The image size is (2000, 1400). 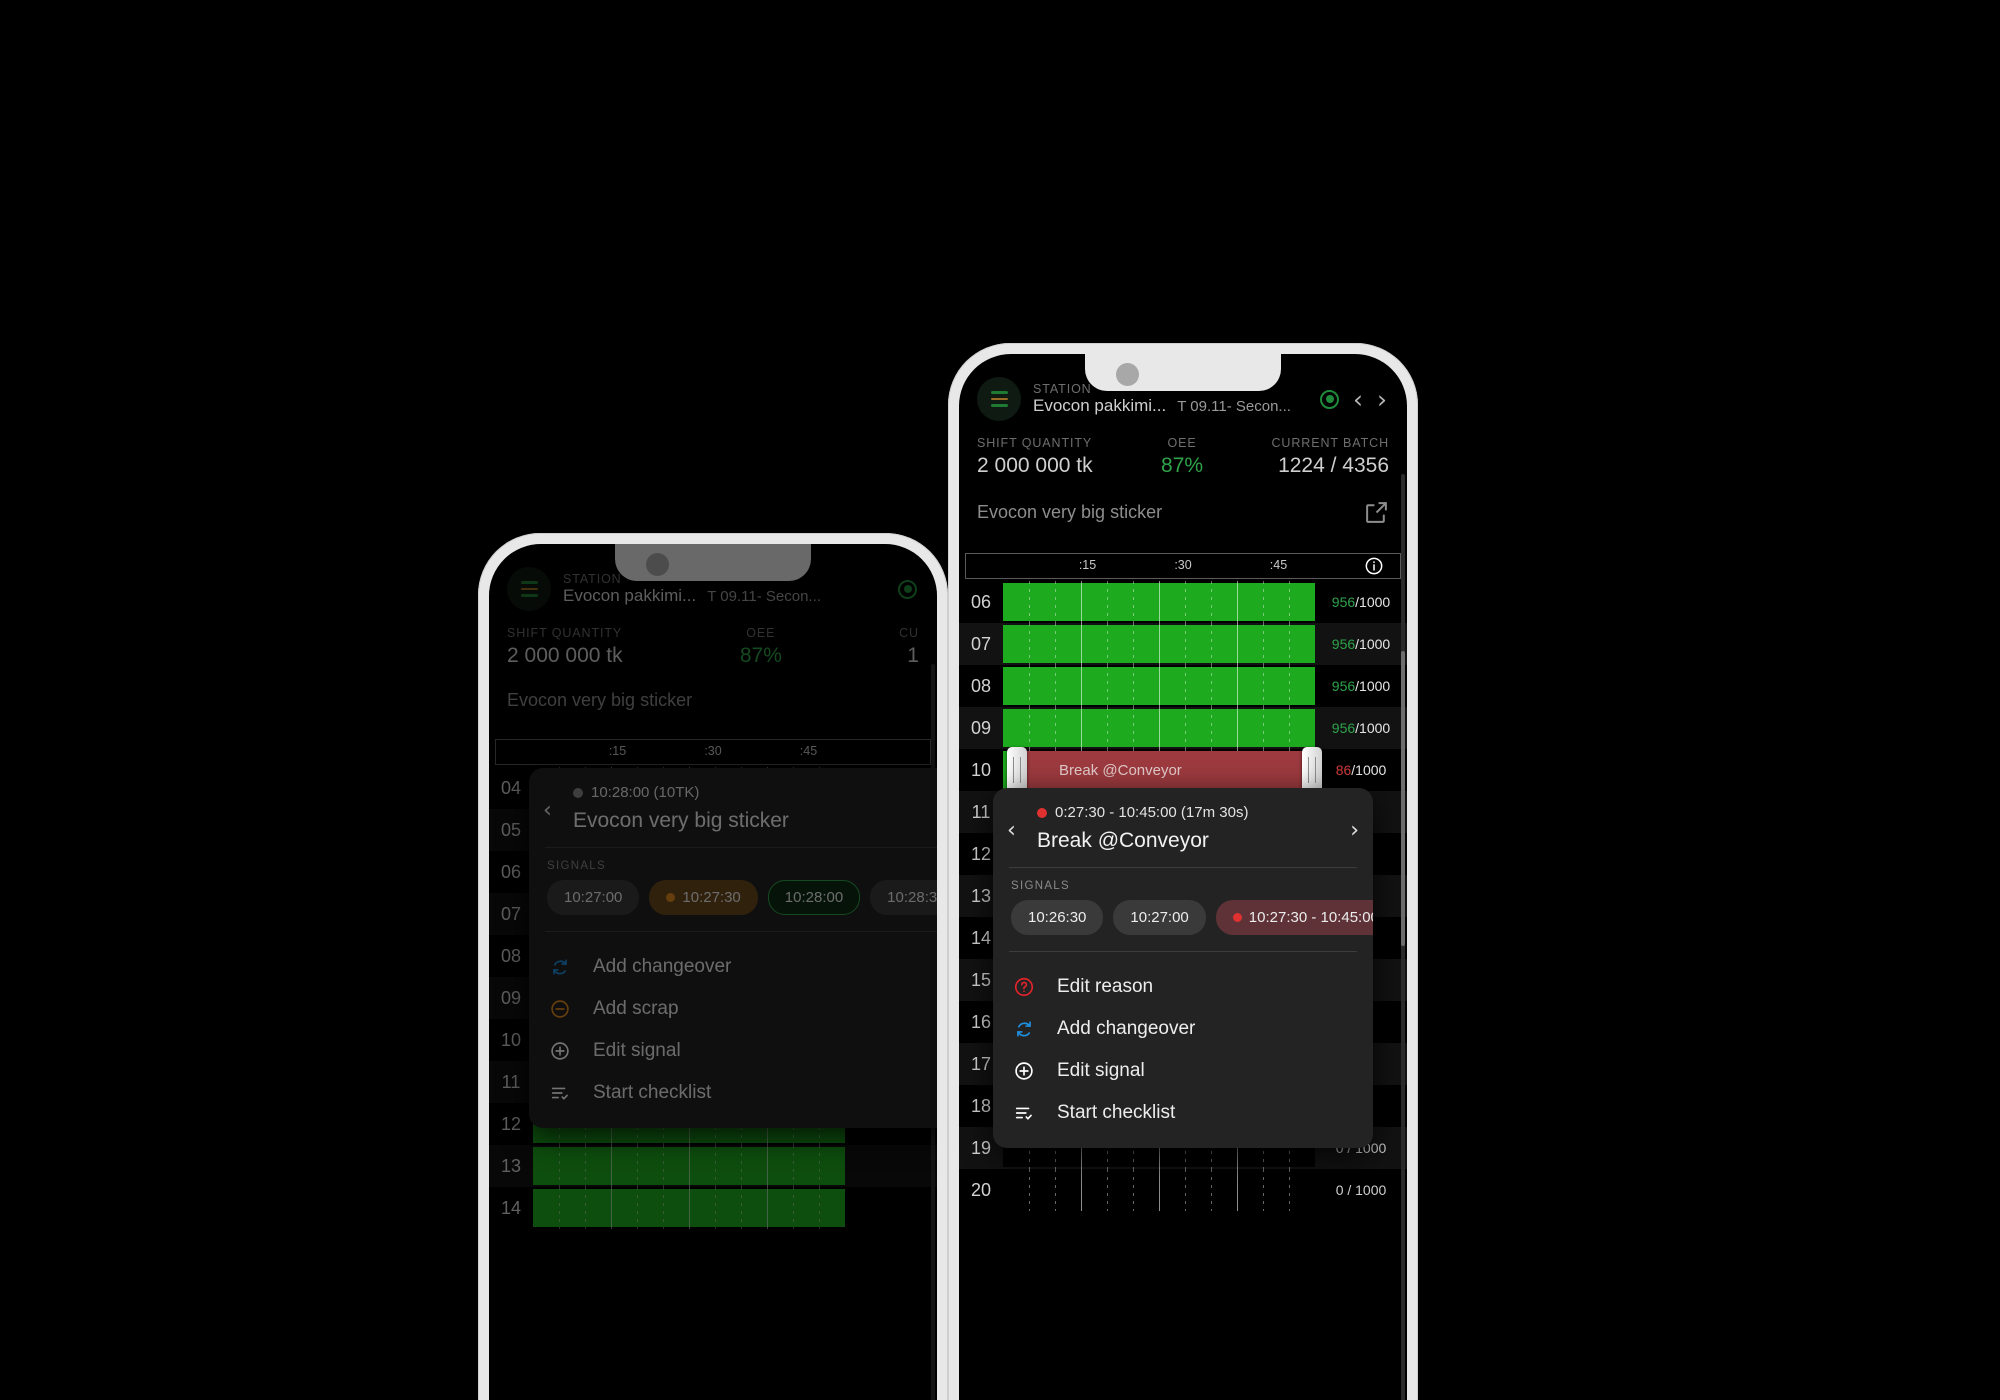 I want to click on kpi-batch-front: CURRENT BATCH 1224 / 4356, so click(x=1331, y=457).